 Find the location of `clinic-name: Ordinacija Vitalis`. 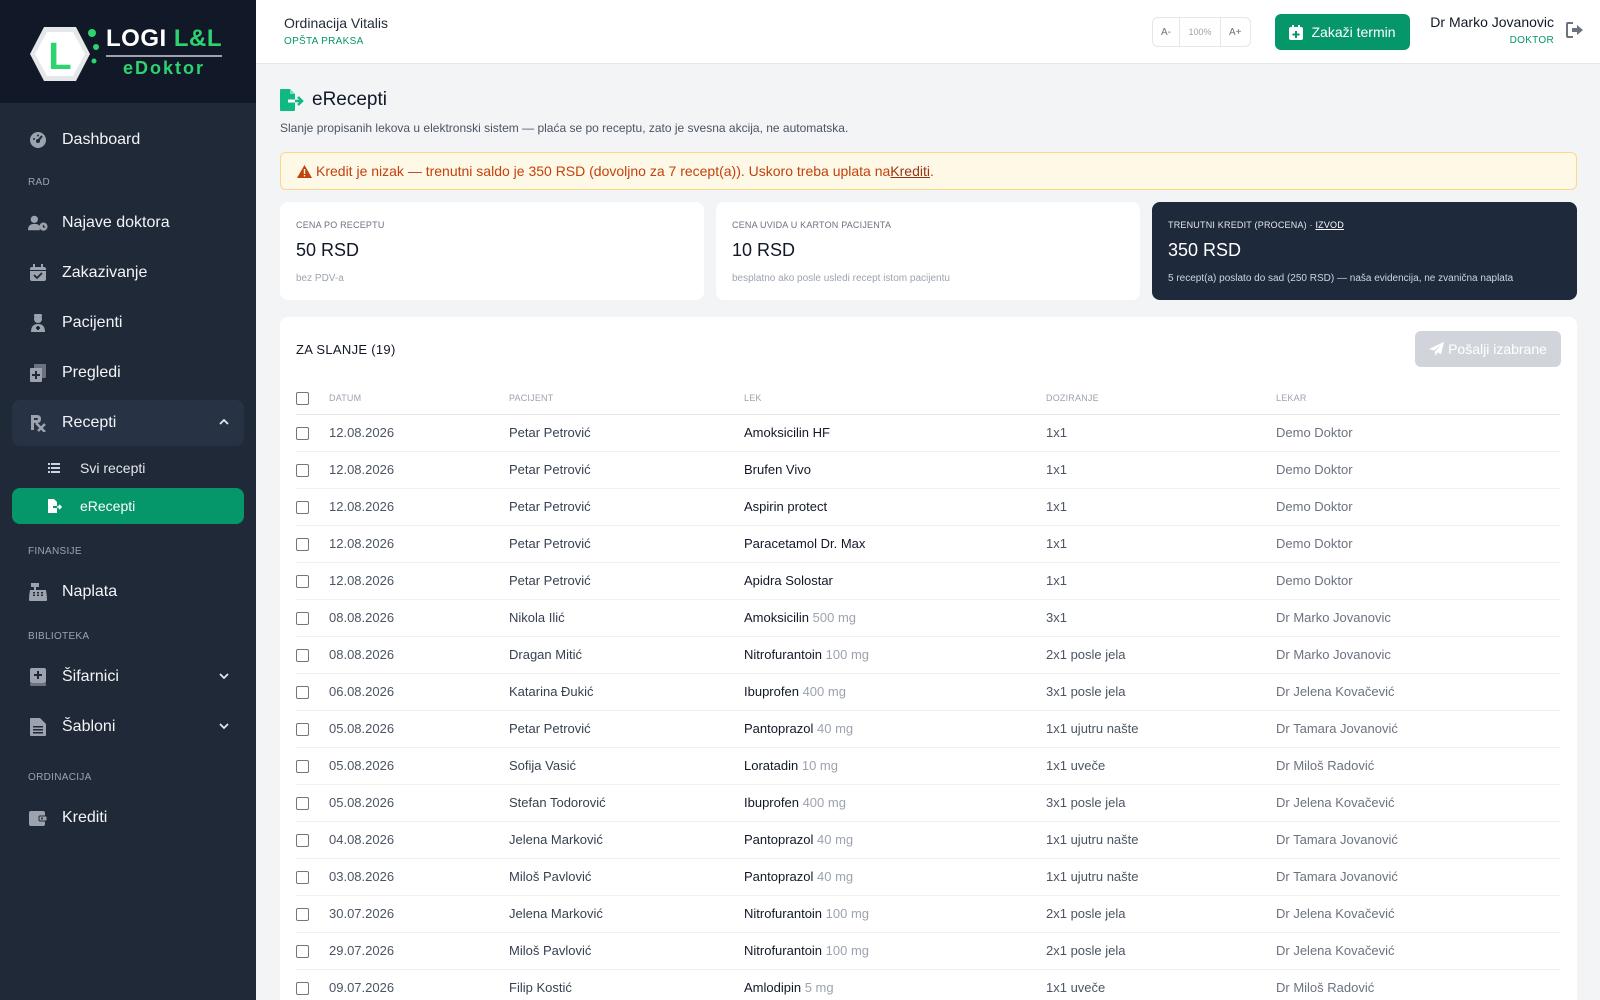

clinic-name: Ordinacija Vitalis is located at coordinates (336, 23).